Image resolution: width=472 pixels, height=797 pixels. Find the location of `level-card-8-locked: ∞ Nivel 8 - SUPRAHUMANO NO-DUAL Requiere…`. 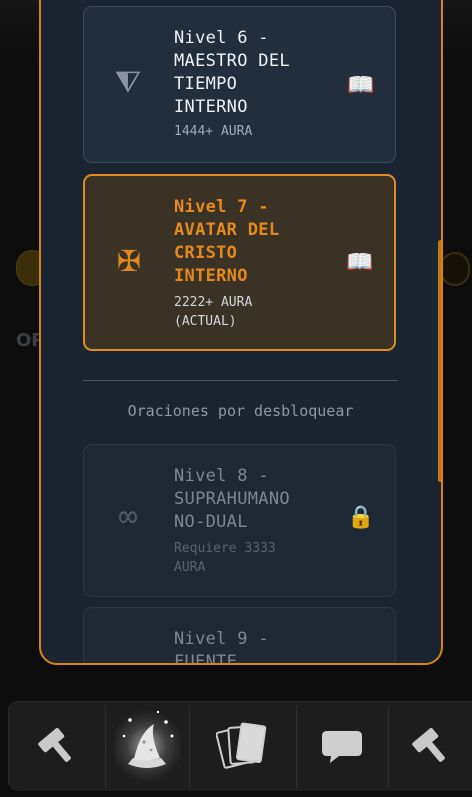

level-card-8-locked: ∞ Nivel 8 - SUPRAHUMANO NO-DUAL Requiere… is located at coordinates (239, 520).